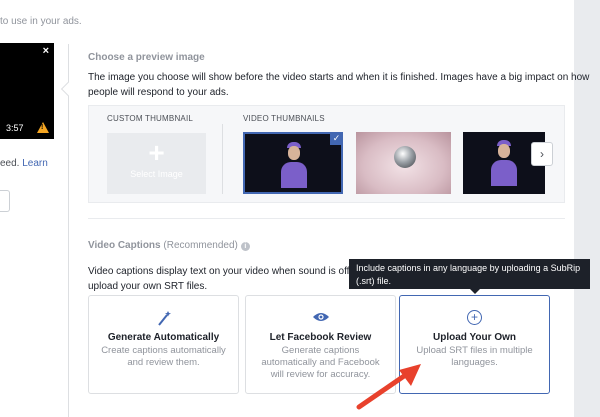  I want to click on tooltip-arrow, so click(475, 291).